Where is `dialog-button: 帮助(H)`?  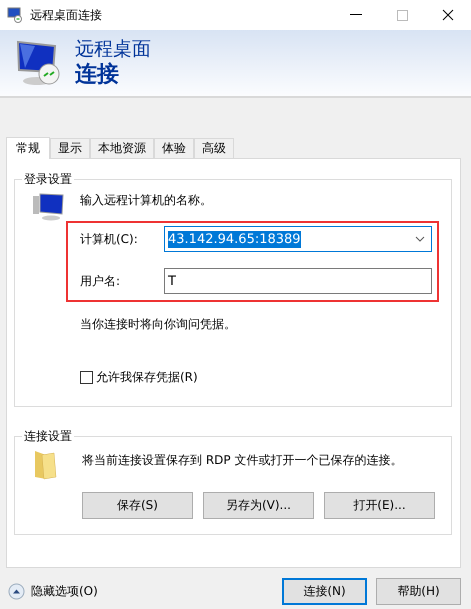
dialog-button: 帮助(H) is located at coordinates (418, 591).